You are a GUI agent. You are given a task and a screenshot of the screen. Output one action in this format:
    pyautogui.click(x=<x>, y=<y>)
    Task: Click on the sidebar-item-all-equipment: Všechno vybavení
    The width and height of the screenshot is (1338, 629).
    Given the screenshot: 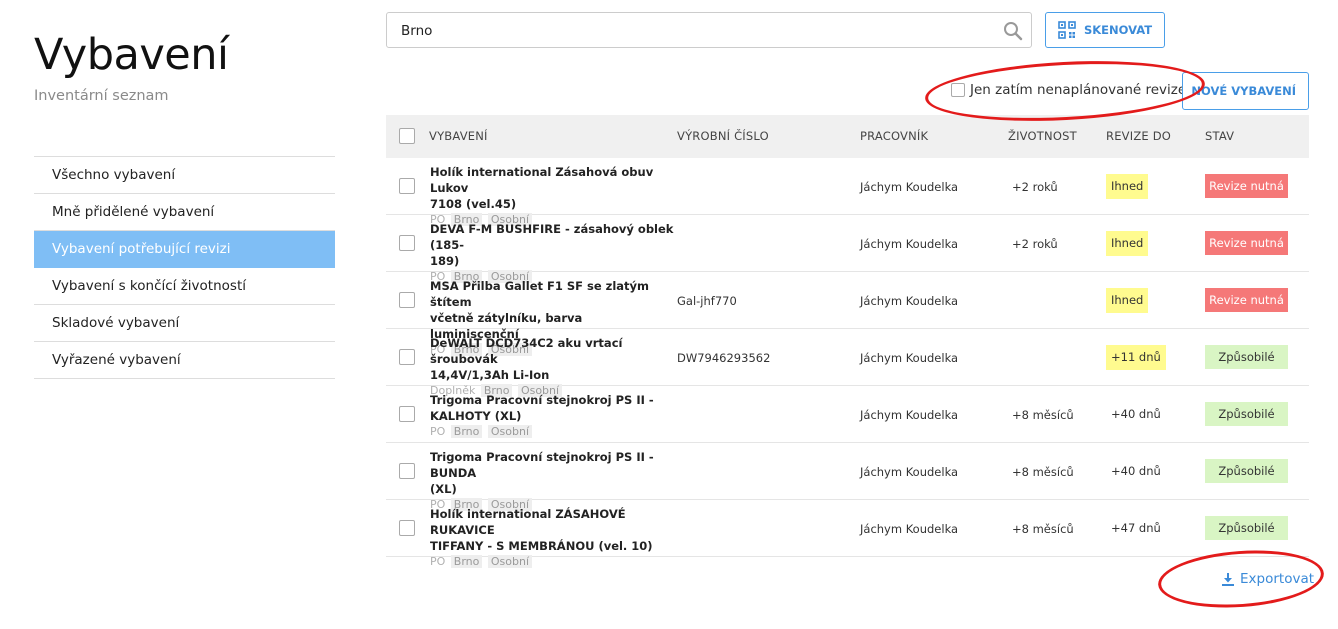 What is the action you would take?
    pyautogui.click(x=184, y=175)
    